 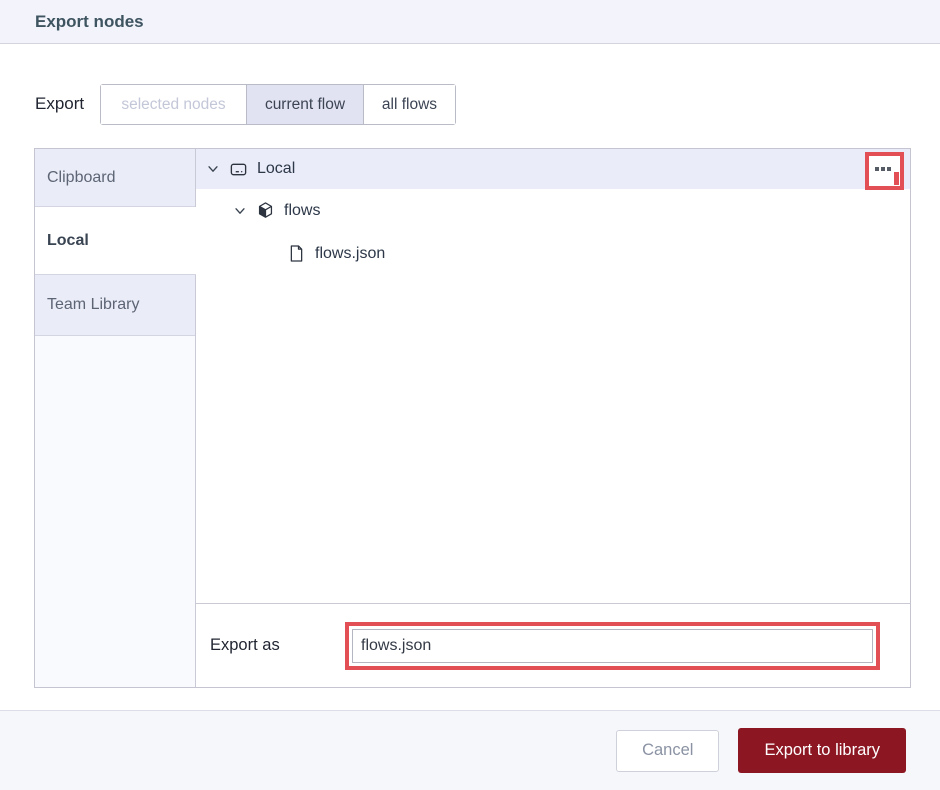 I want to click on tree-row-flows: flows, so click(x=553, y=210).